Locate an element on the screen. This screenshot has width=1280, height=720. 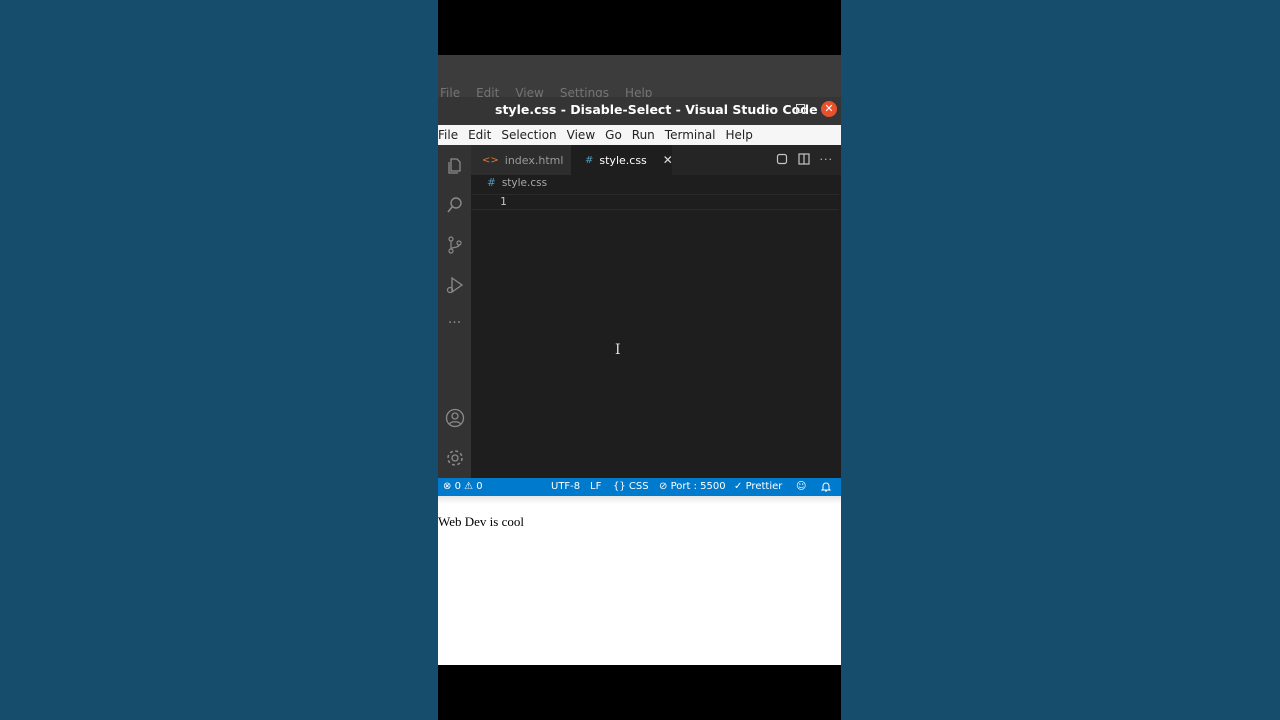
search-icon is located at coordinates (454, 205).